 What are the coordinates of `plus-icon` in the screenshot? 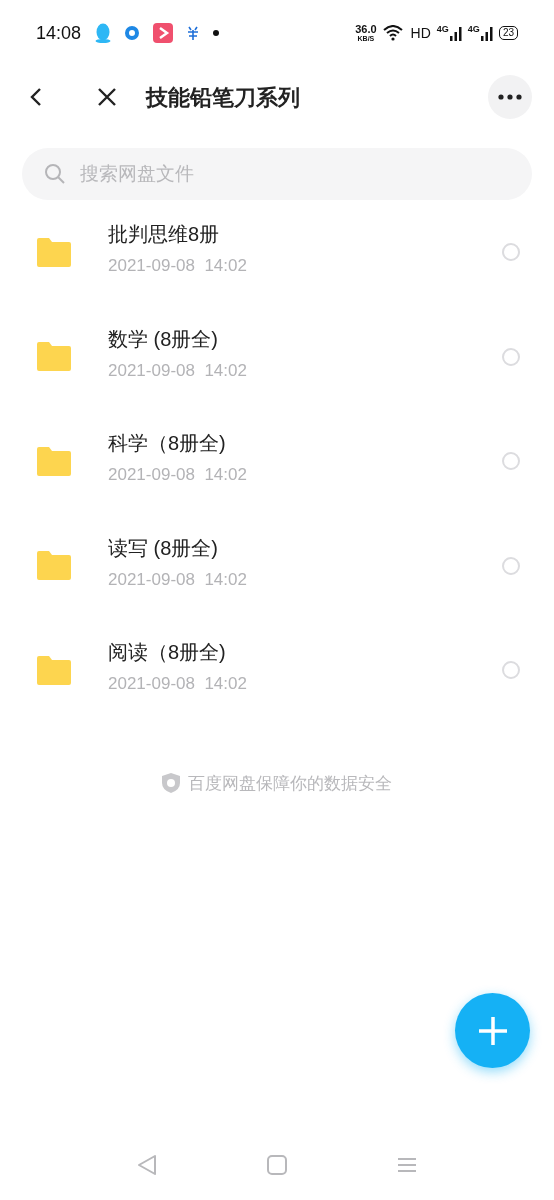 It's located at (492, 1030).